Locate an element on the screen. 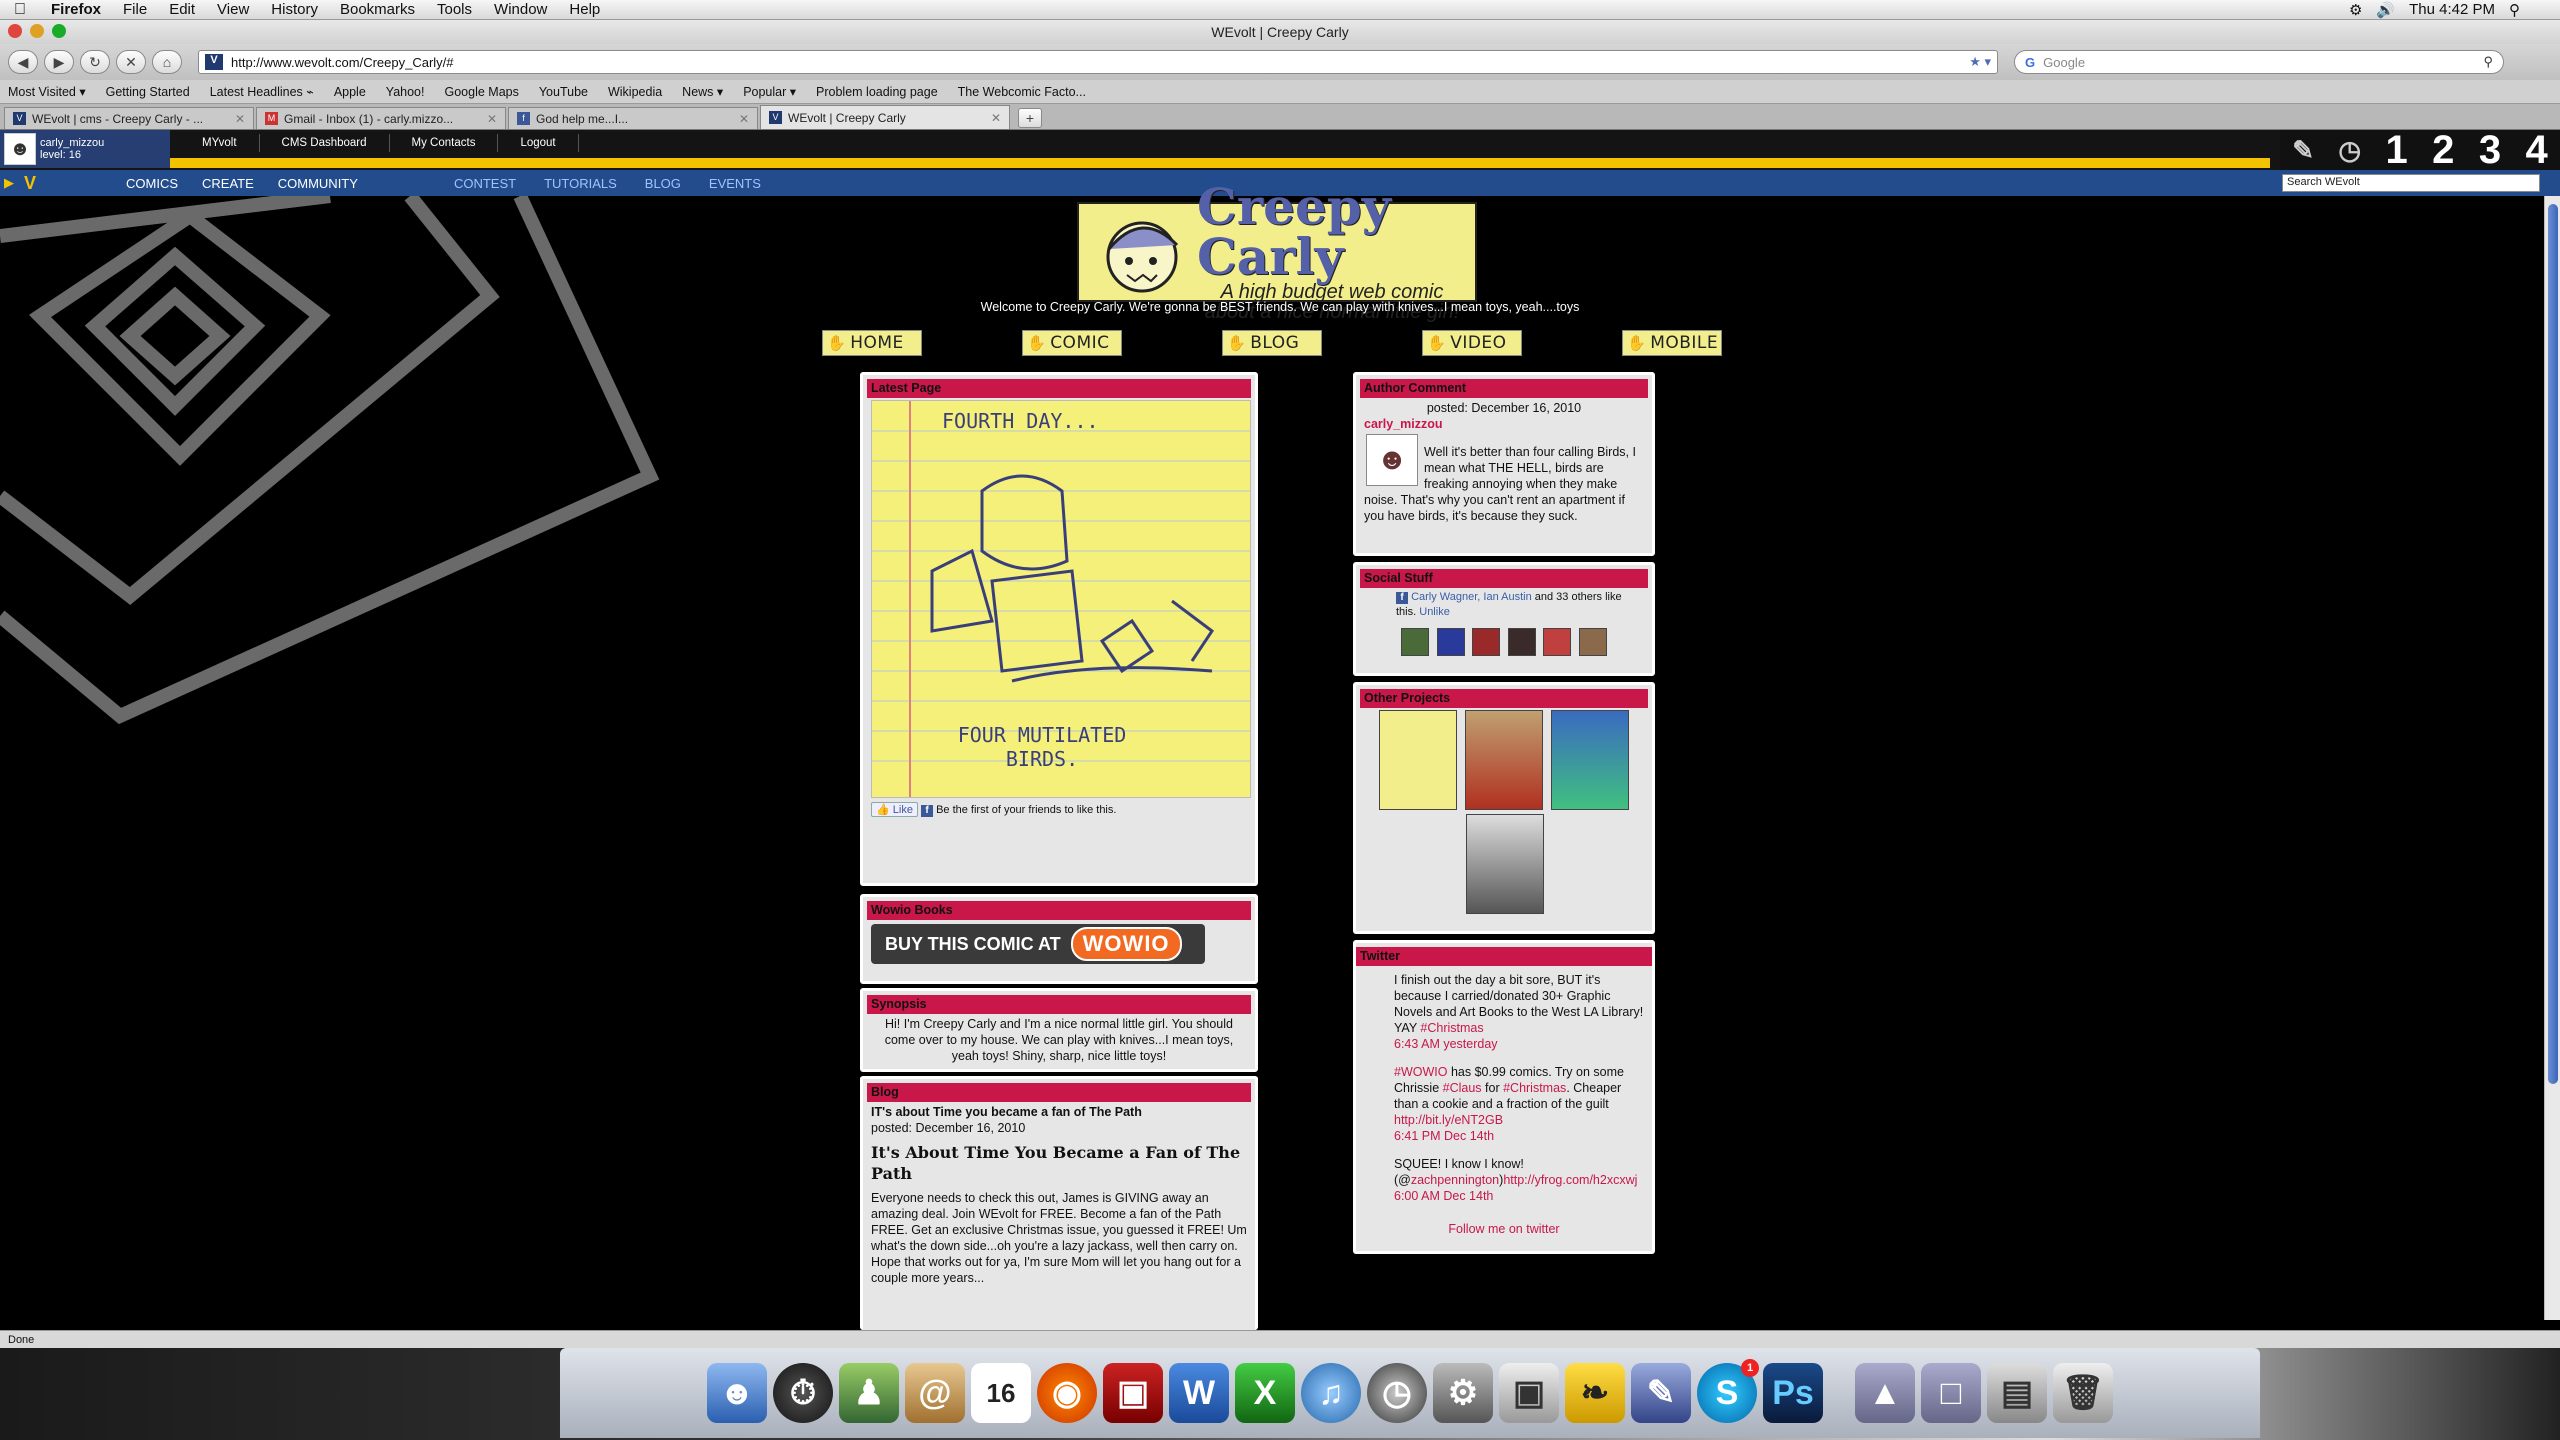  tweet-link: http://yfrog.com/h2xcxwj is located at coordinates (1570, 1180).